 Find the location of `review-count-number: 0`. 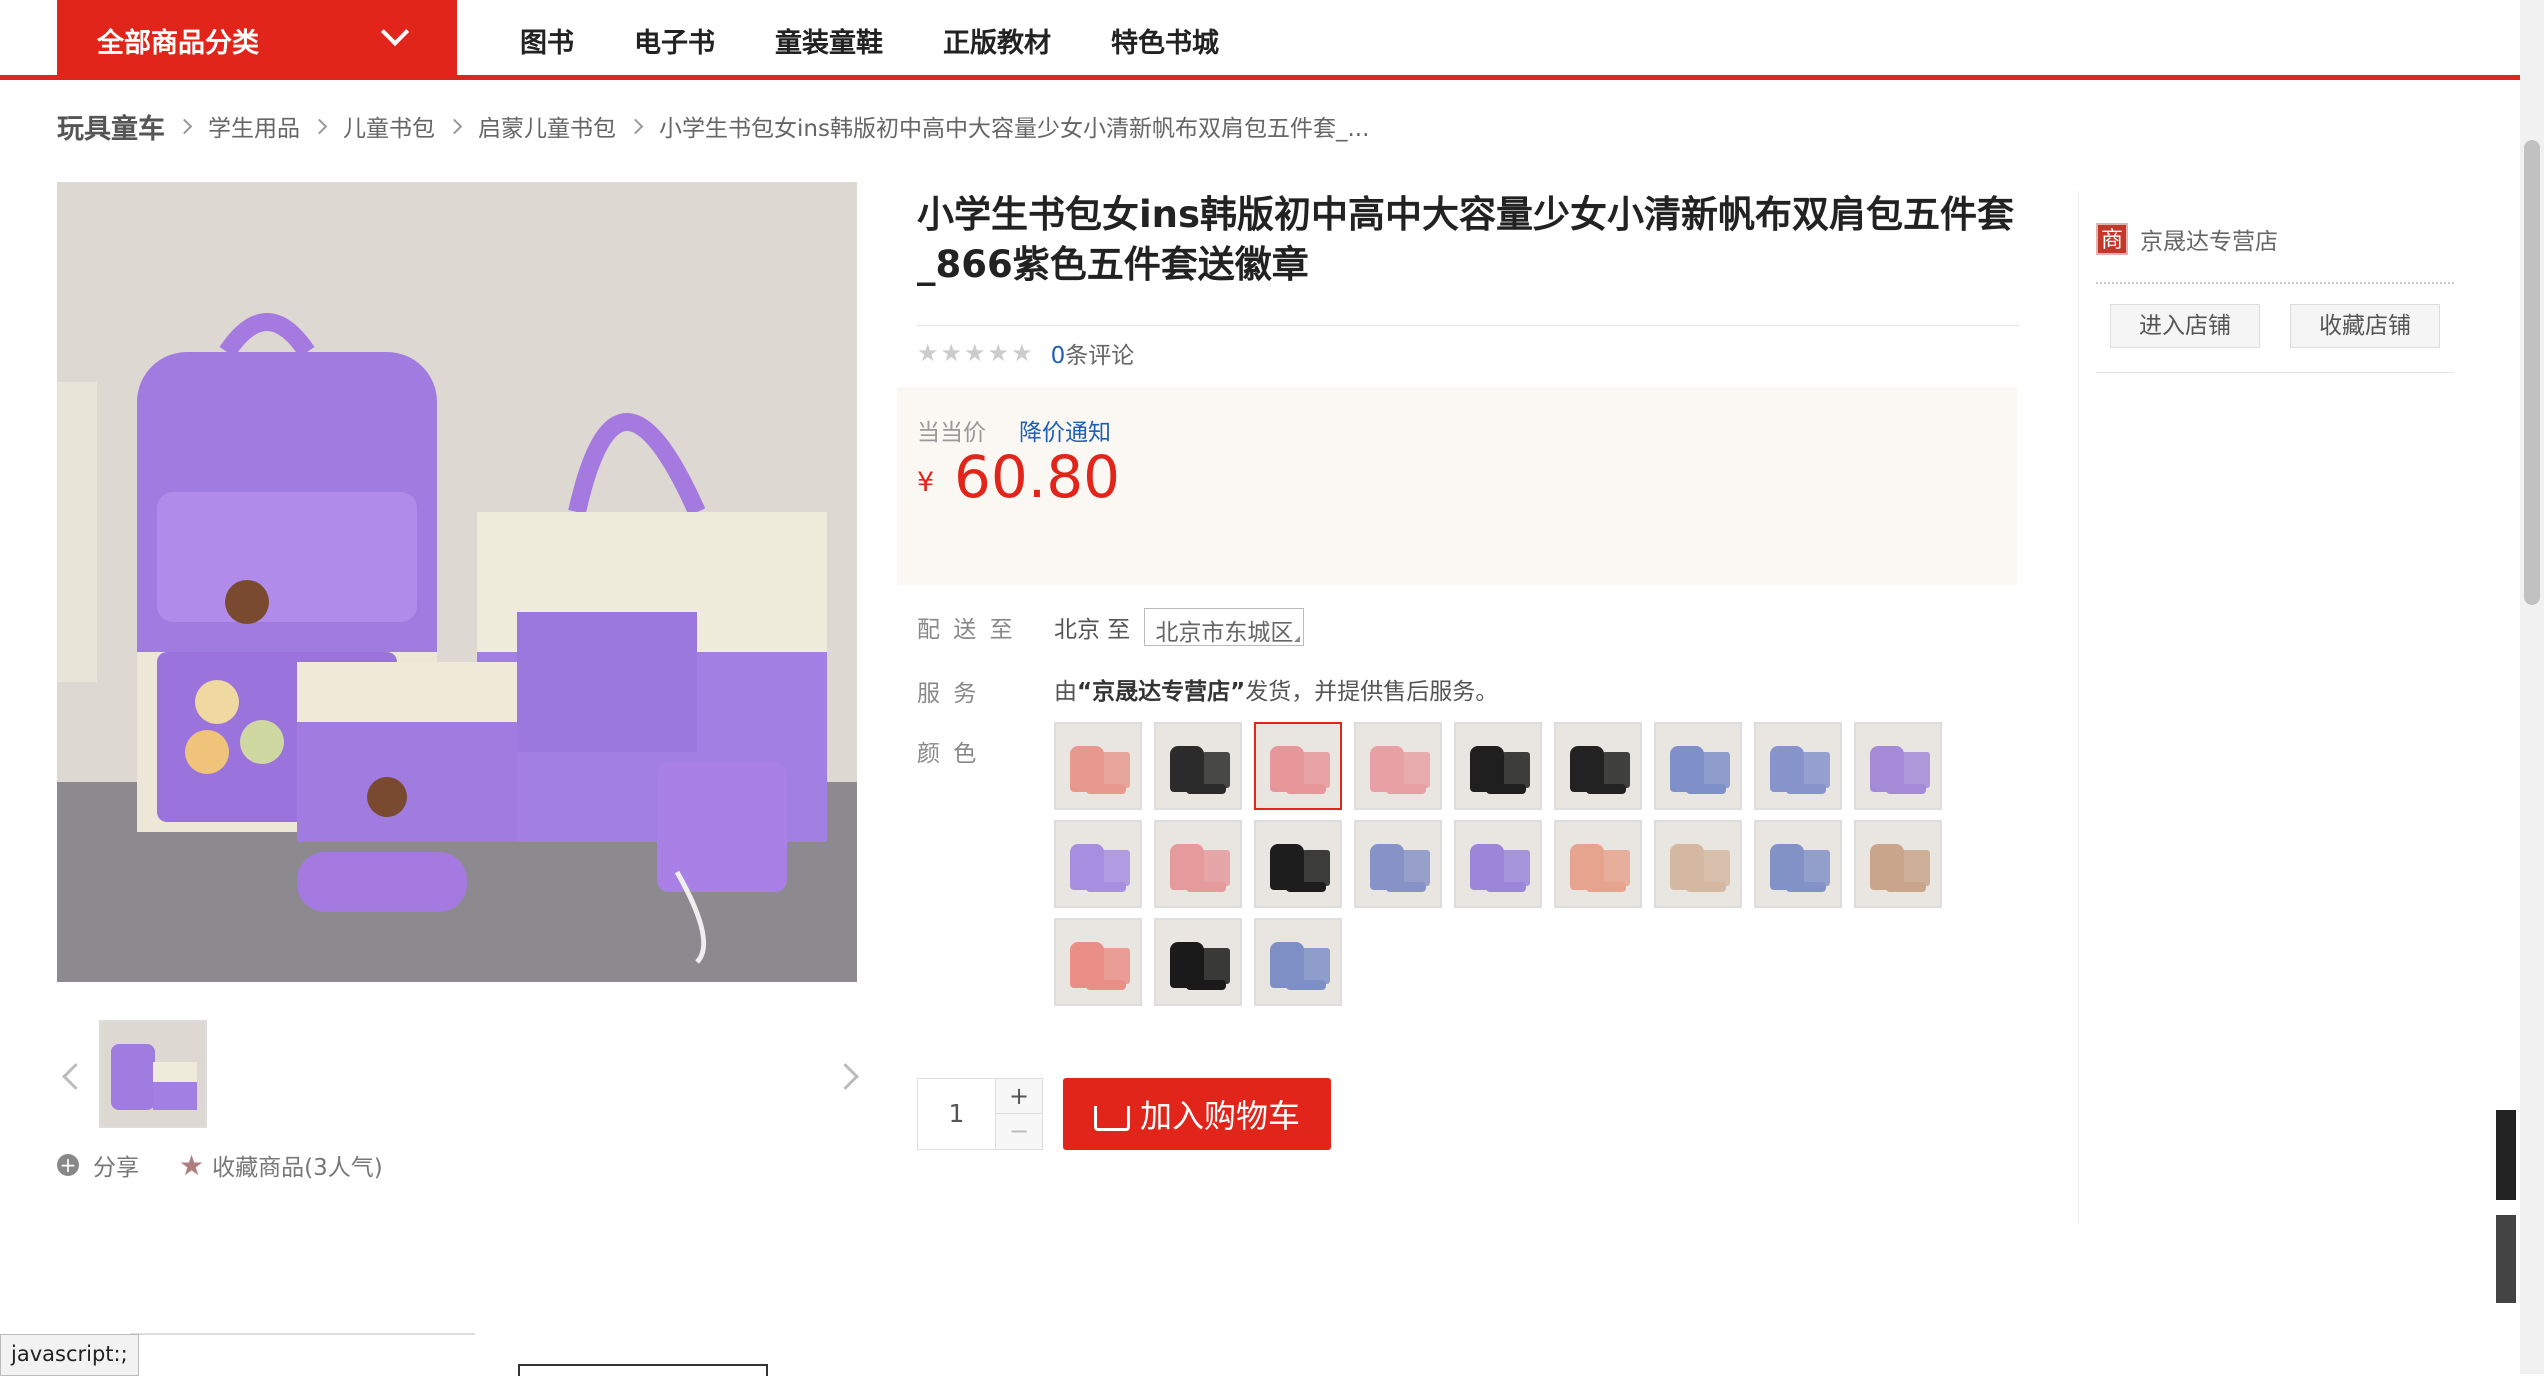

review-count-number: 0 is located at coordinates (1058, 356).